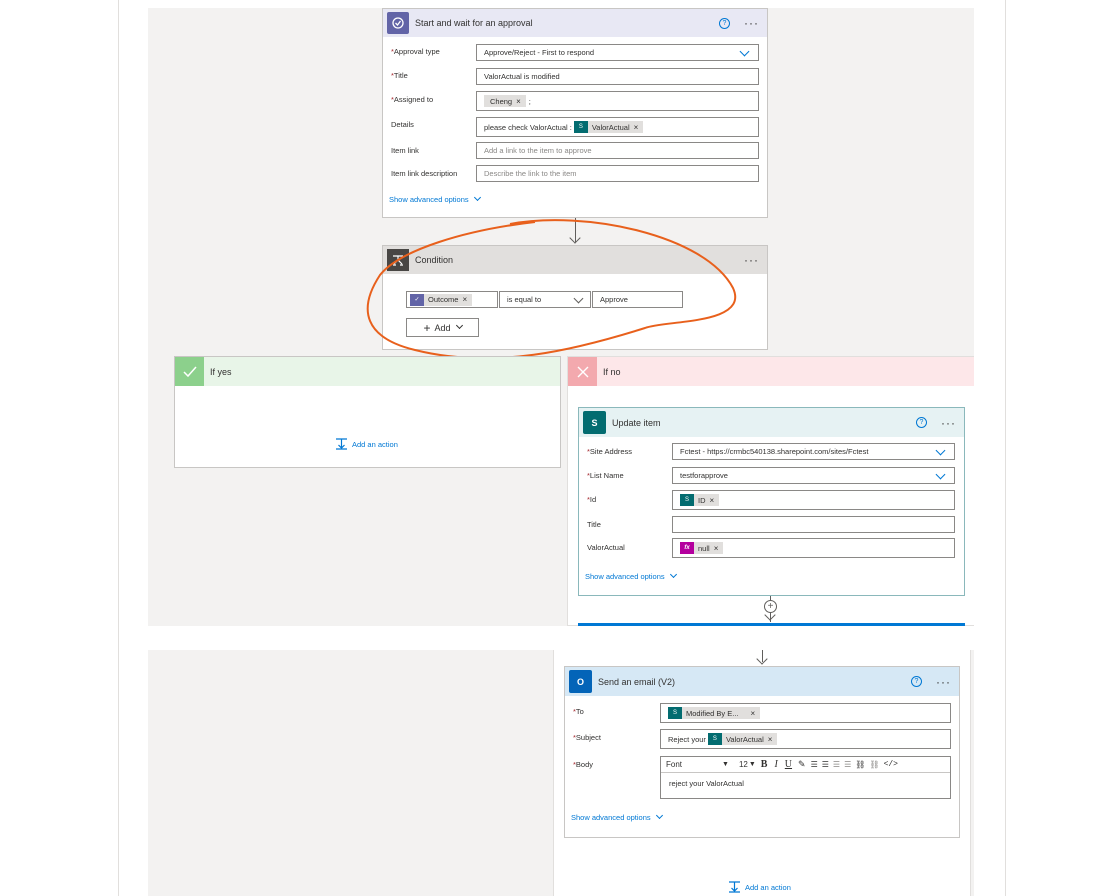  Describe the element at coordinates (582, 371) in the screenshot. I see `close-icon` at that location.